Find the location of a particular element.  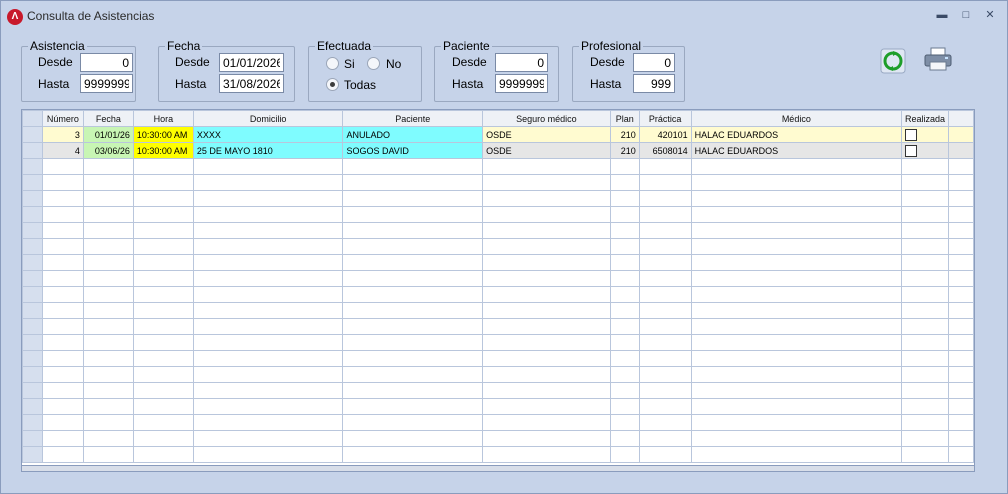

col-header-domicilio: Domicilio is located at coordinates (268, 118).